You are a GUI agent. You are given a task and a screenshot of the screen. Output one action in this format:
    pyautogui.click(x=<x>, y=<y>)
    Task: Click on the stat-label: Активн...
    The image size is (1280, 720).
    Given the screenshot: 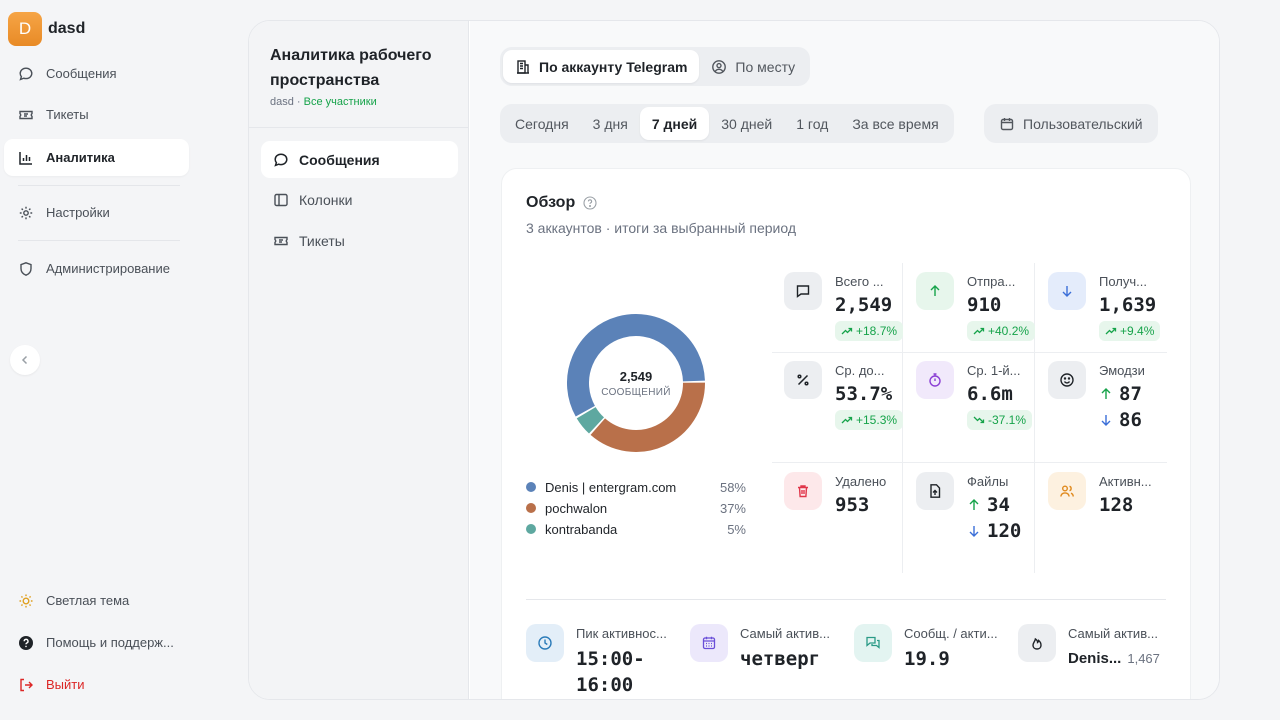 What is the action you would take?
    pyautogui.click(x=1125, y=481)
    